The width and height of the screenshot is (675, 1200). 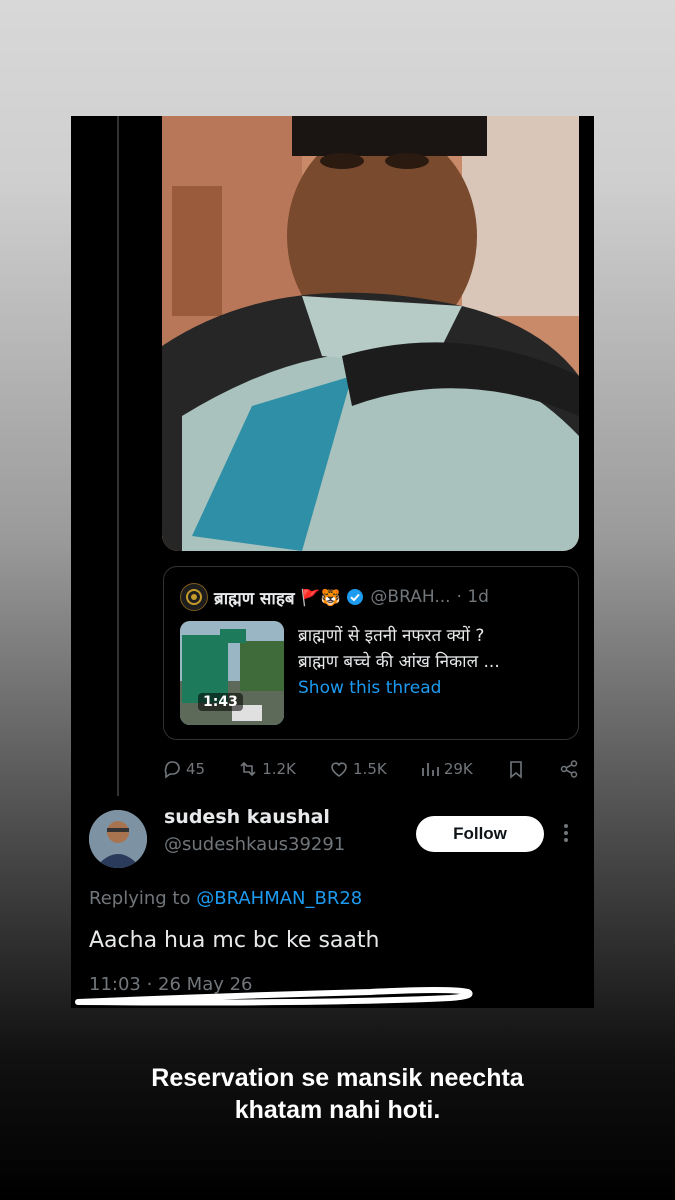 What do you see at coordinates (391, 636) in the screenshot?
I see `quoted-text-line1: ब्राह्मणों से इतनी नफरत क्यों ?` at bounding box center [391, 636].